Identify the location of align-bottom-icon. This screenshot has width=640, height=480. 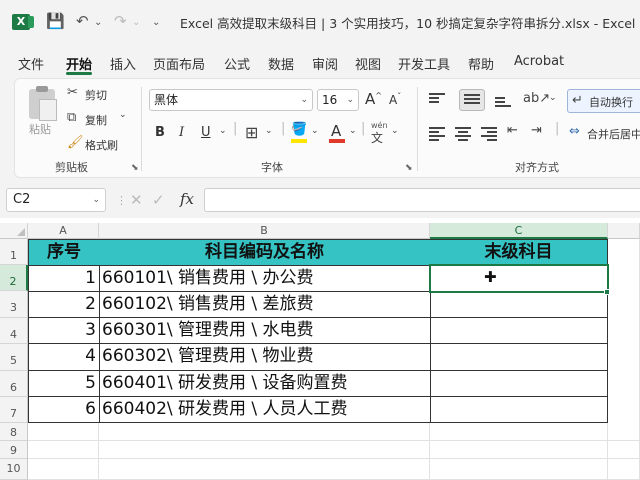
(503, 104).